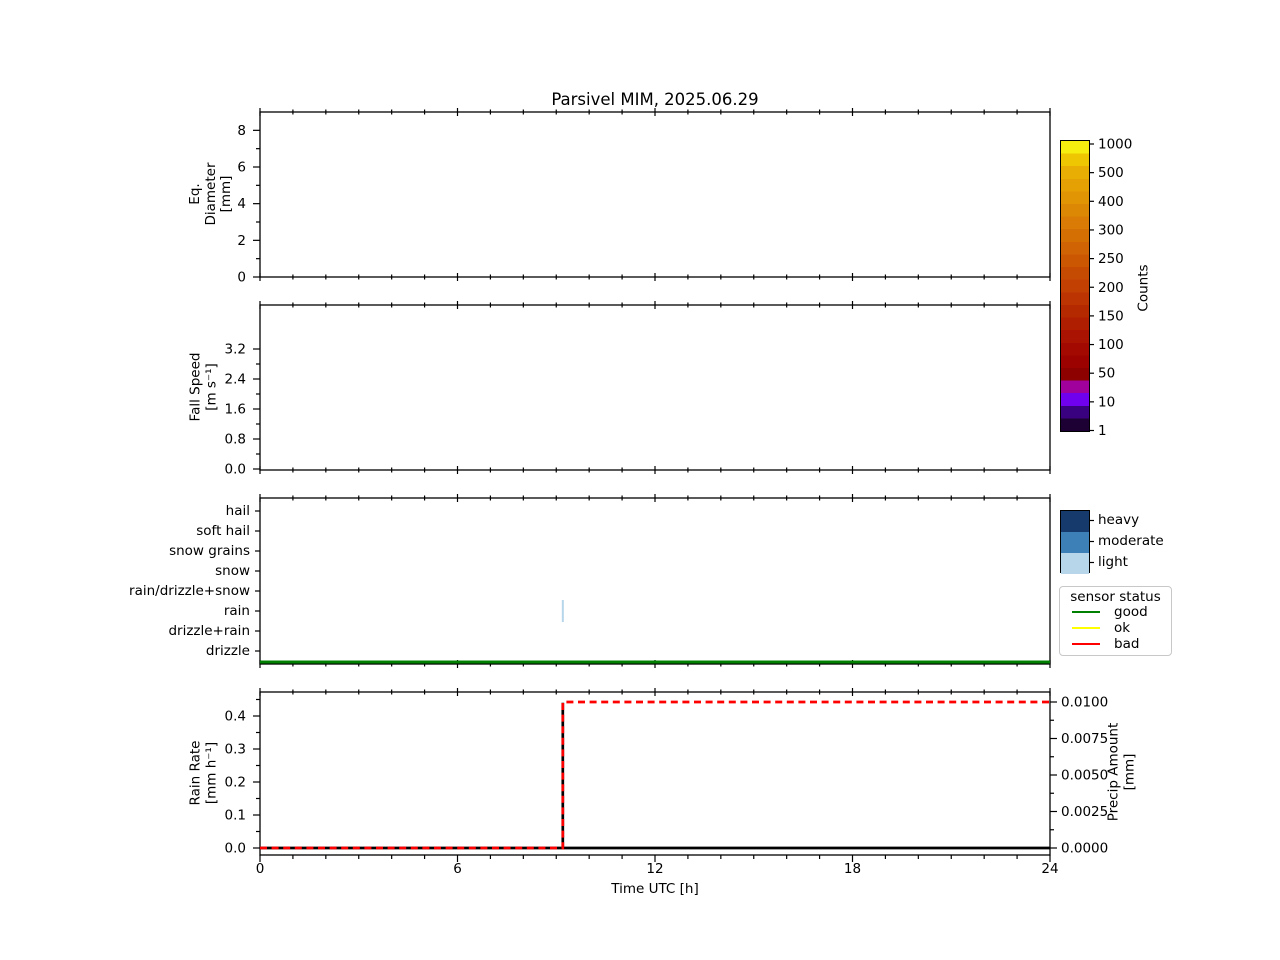  Describe the element at coordinates (1122, 628) in the screenshot. I see `legend-label-ok: ok` at that location.